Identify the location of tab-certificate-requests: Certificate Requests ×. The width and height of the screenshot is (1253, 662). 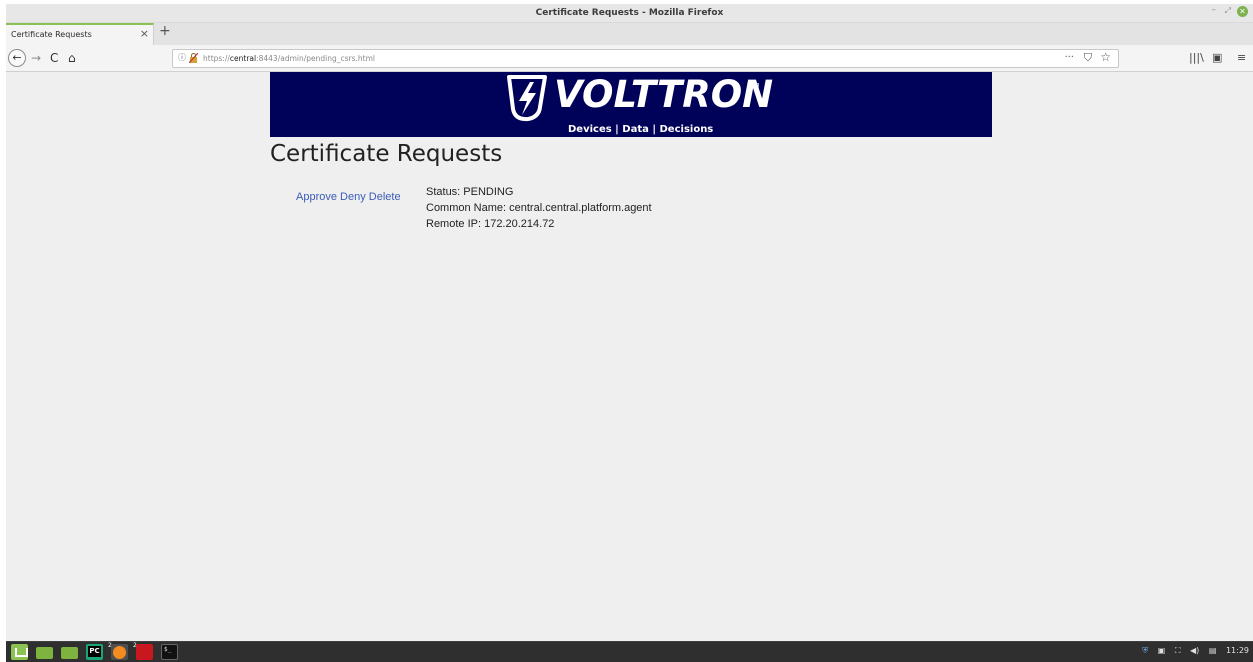
(80, 34).